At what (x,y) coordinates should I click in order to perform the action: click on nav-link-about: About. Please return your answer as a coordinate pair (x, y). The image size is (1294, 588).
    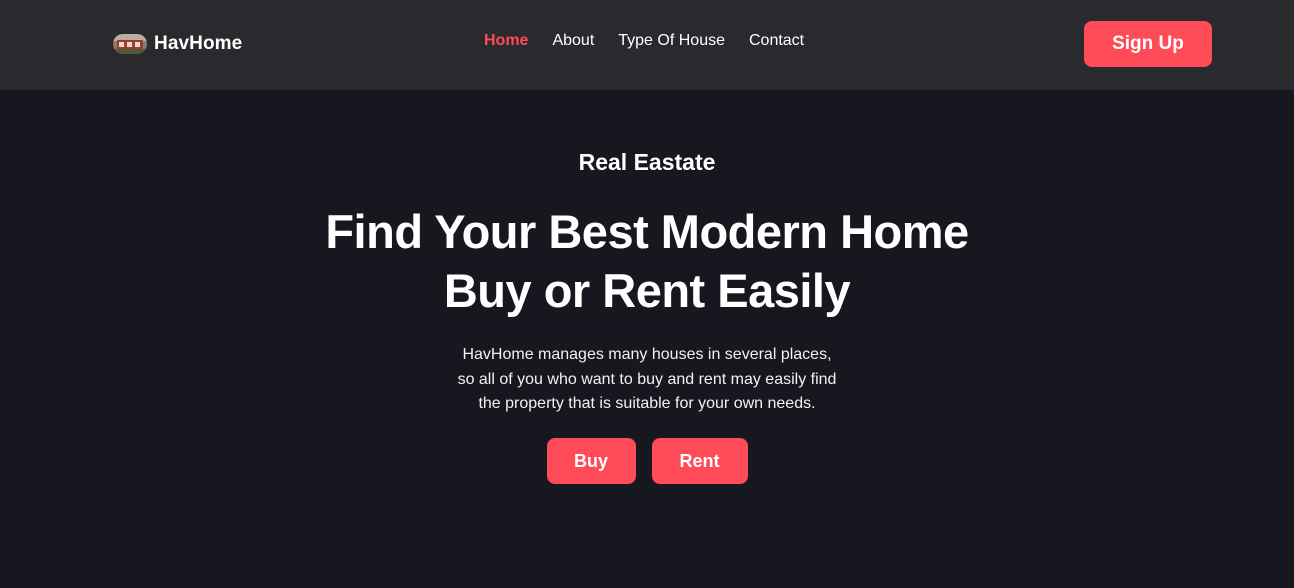
    Looking at the image, I should click on (573, 40).